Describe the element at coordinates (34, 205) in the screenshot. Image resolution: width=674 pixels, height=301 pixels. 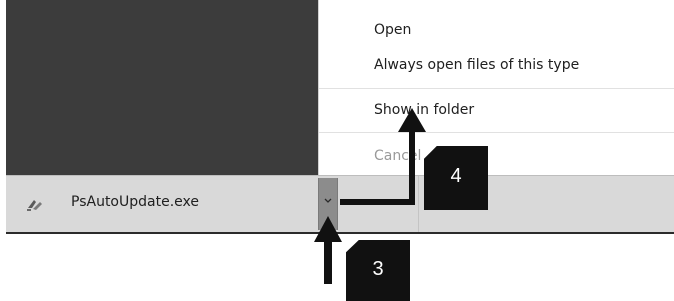
I see `installer-icon` at that location.